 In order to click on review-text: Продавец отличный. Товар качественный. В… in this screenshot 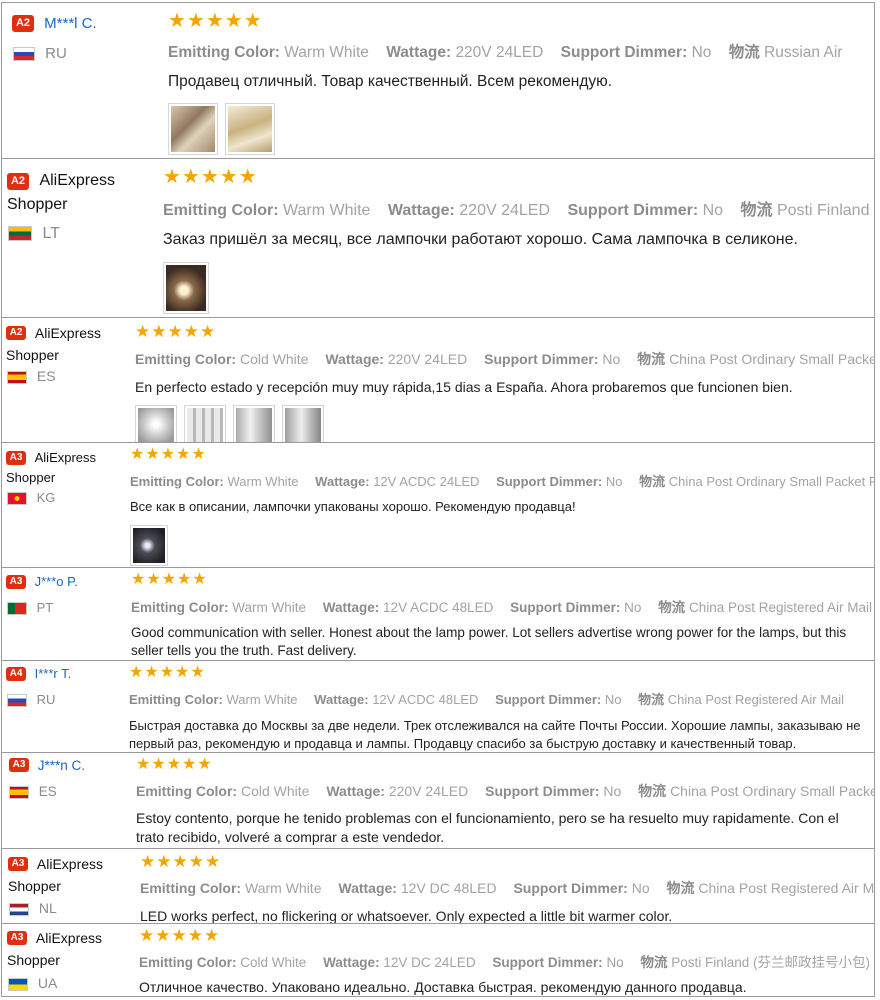, I will do `click(390, 81)`.